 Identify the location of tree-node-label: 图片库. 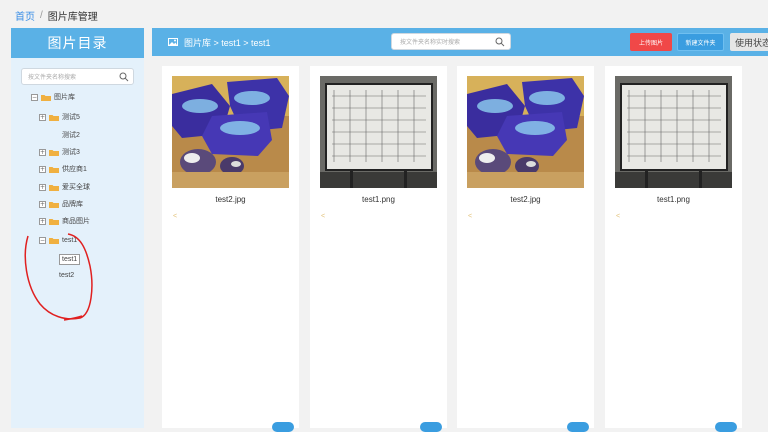
(64, 97).